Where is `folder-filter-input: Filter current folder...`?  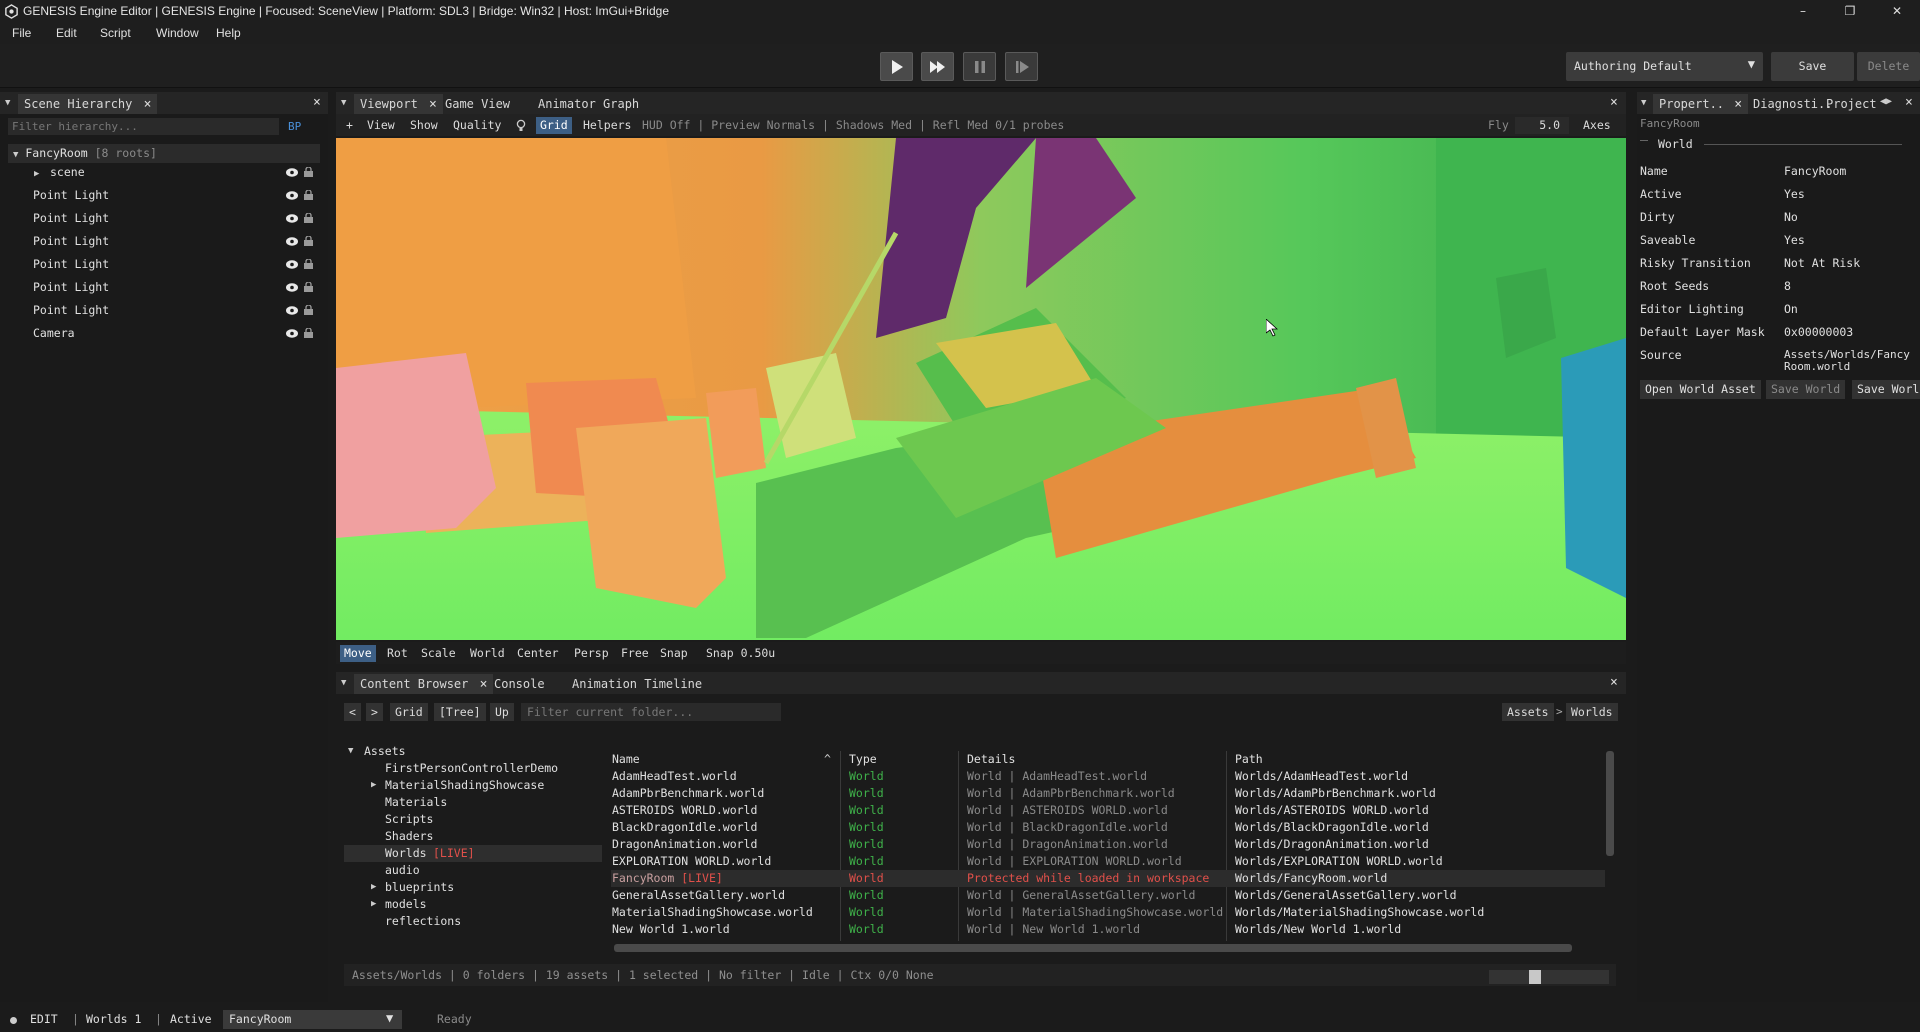
folder-filter-input: Filter current folder... is located at coordinates (651, 712).